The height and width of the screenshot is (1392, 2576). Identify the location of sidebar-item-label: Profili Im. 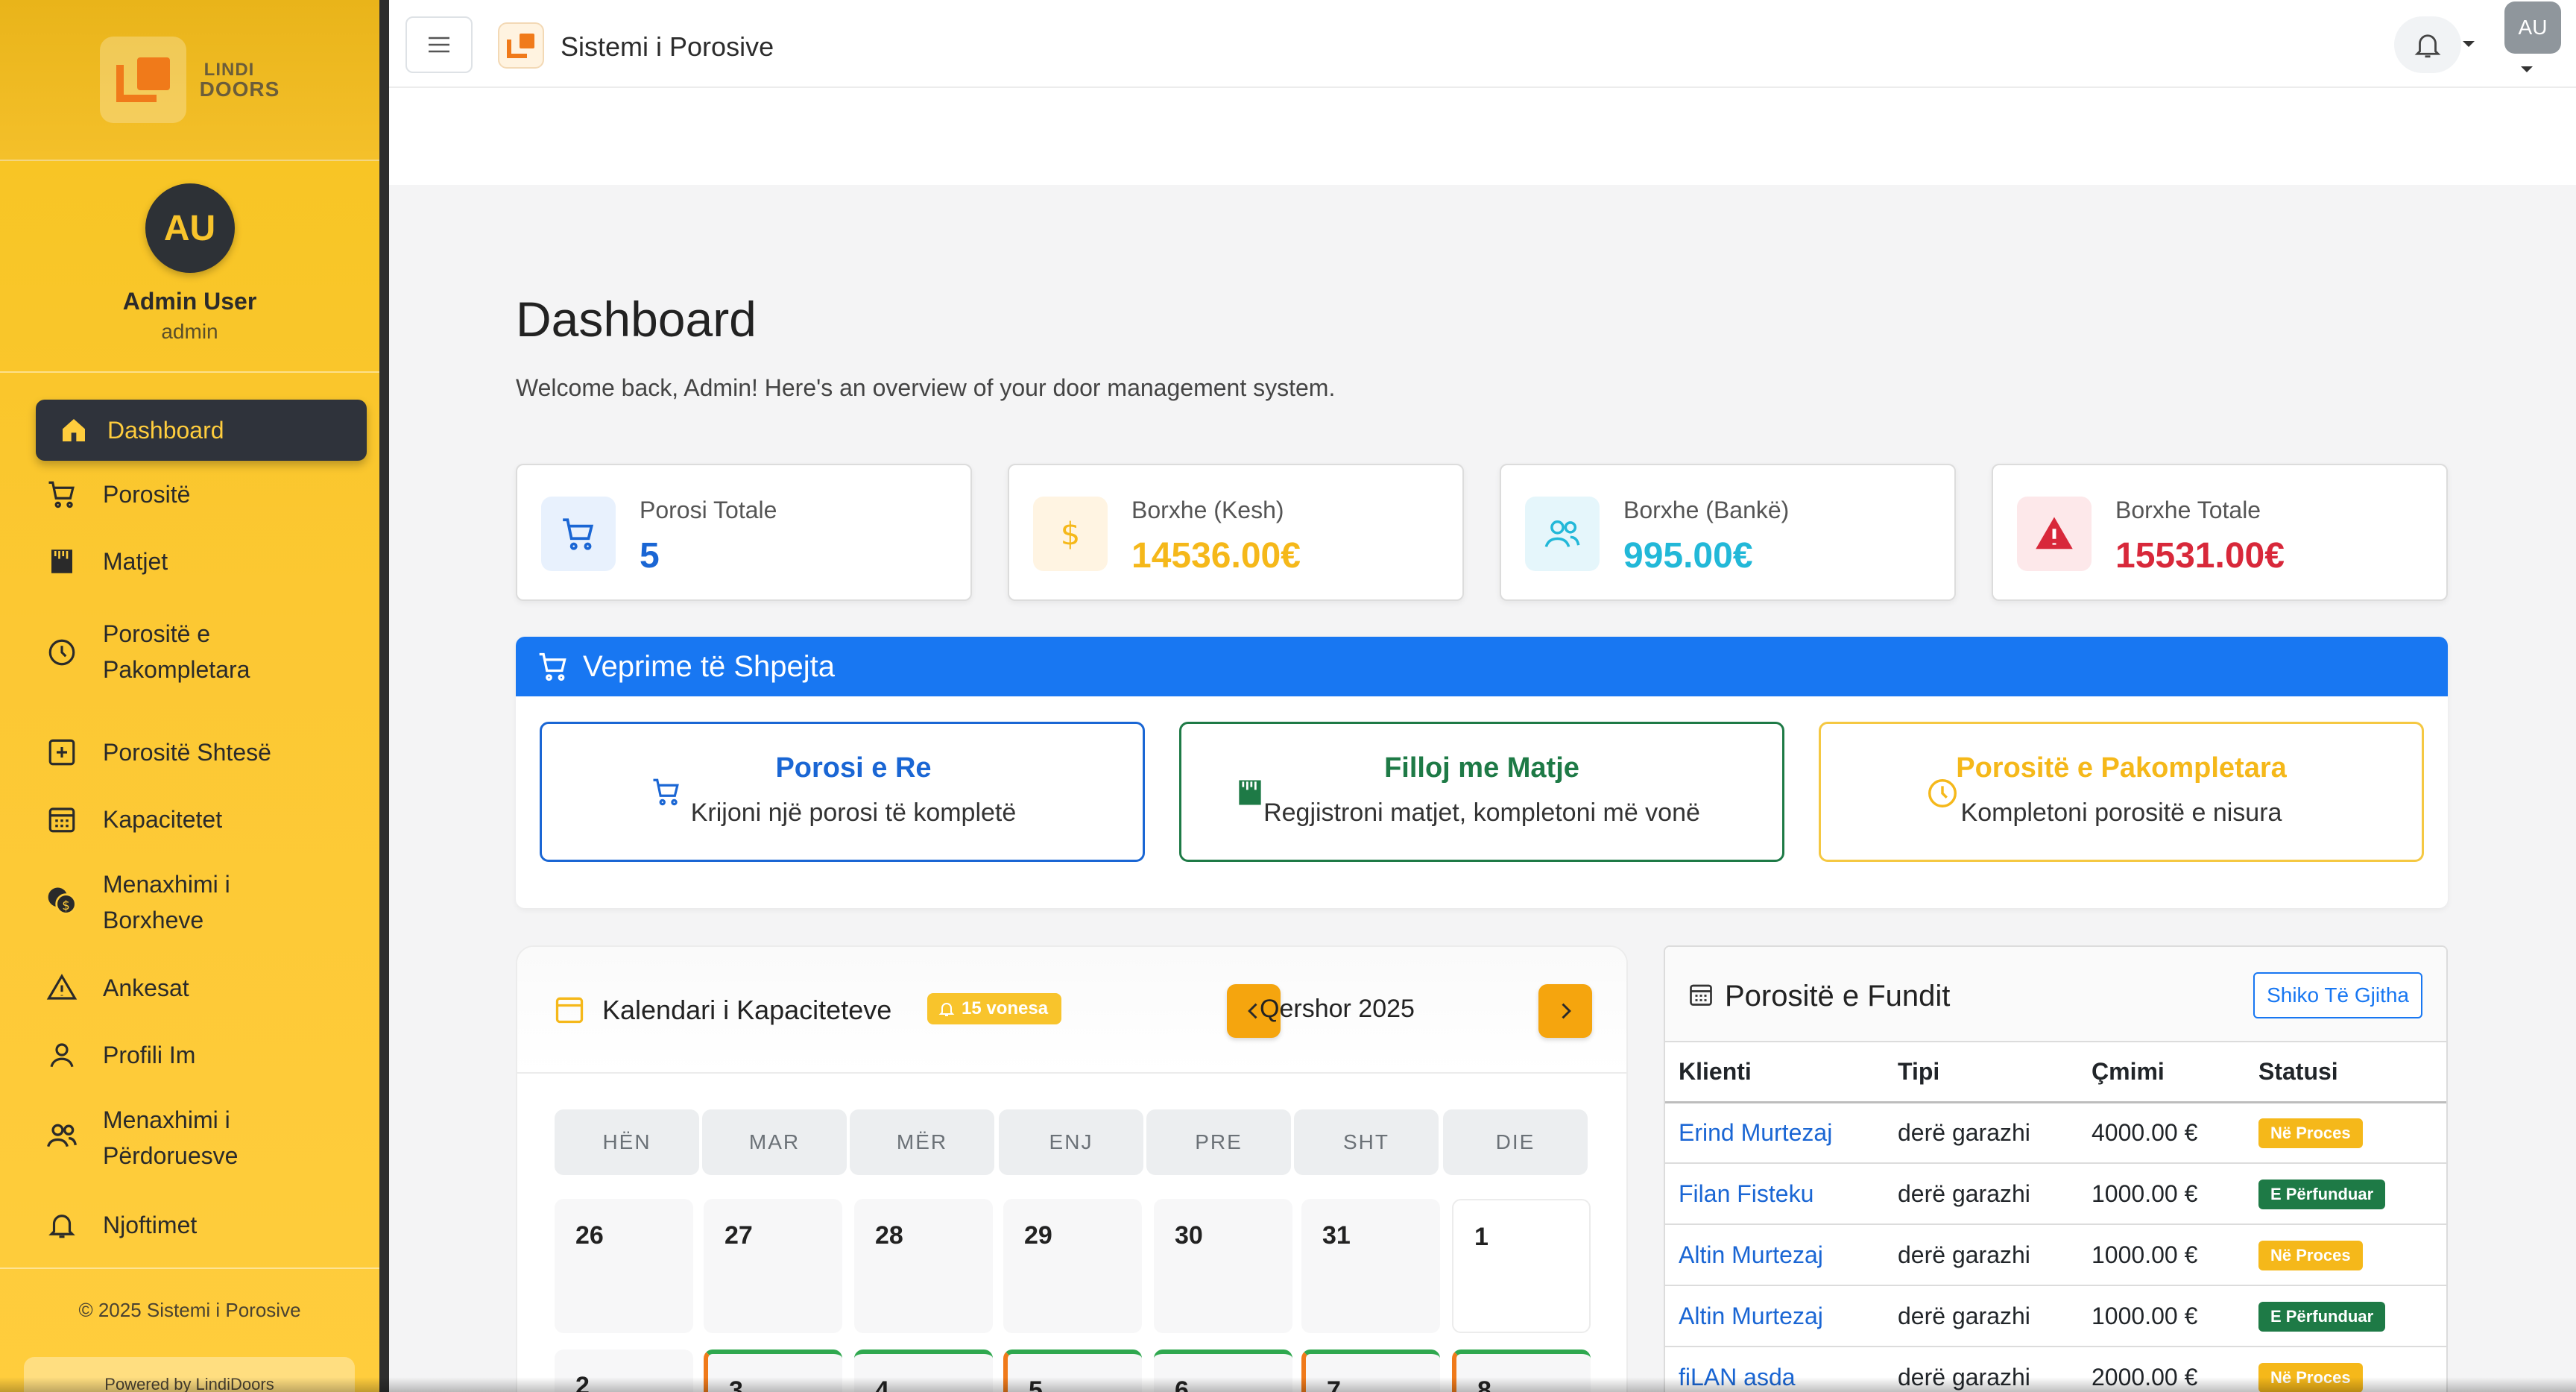
(149, 1054).